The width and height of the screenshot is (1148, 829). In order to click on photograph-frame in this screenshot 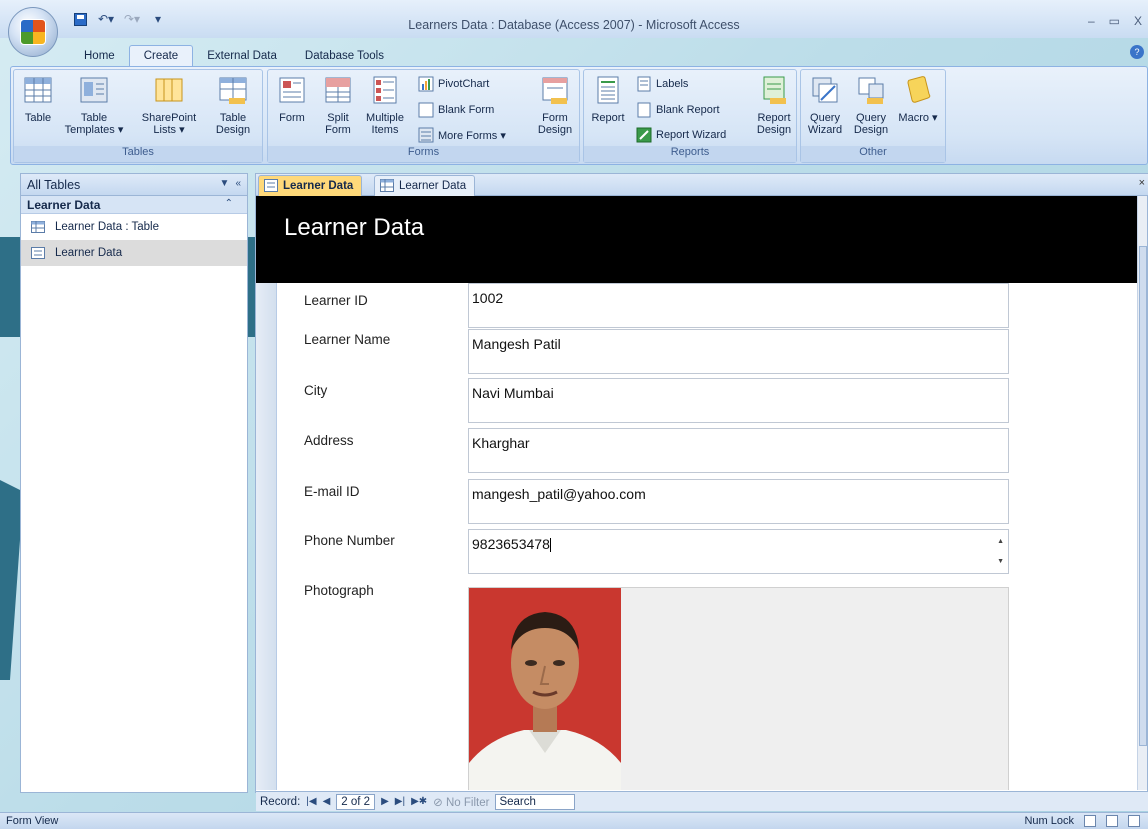, I will do `click(738, 688)`.